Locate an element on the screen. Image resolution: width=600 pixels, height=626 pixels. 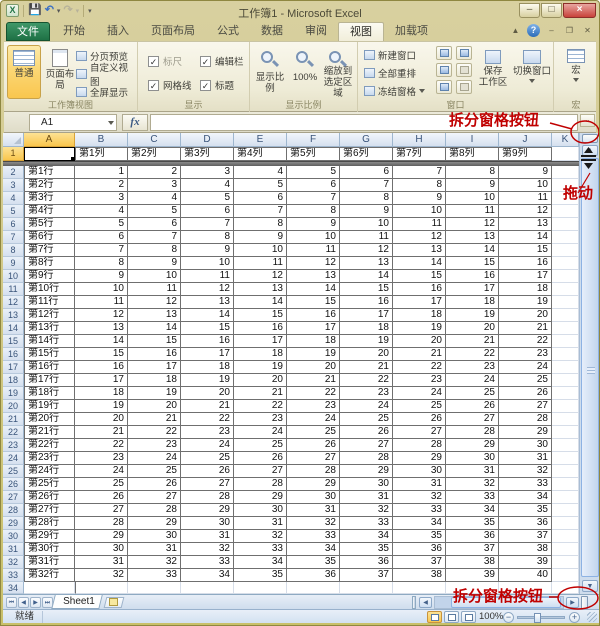
cell-A29: 第28行 is located at coordinates (49, 523).